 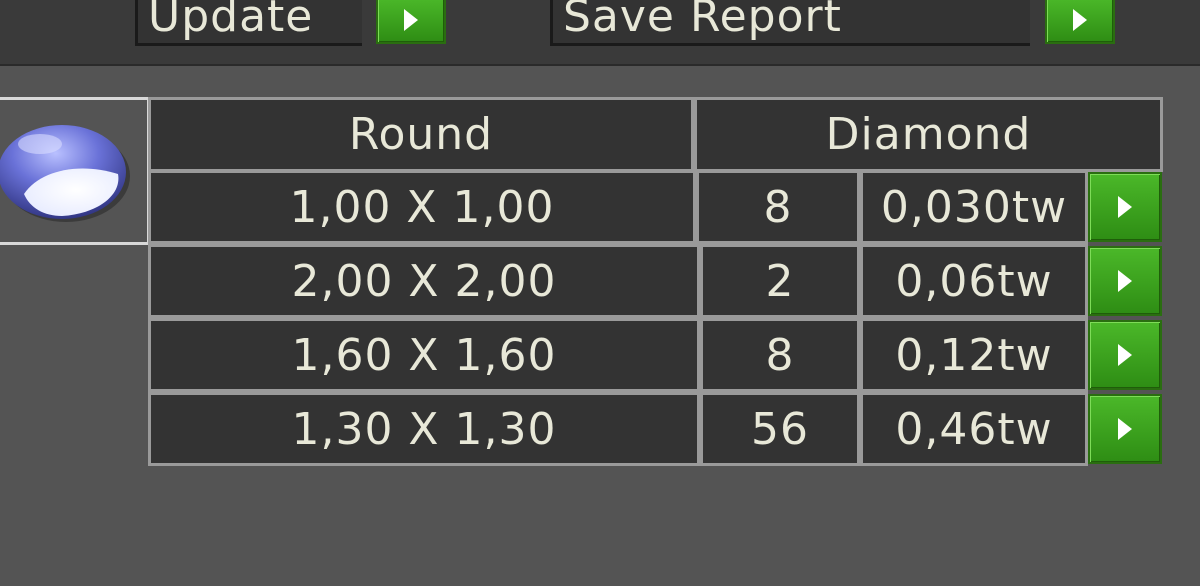 What do you see at coordinates (974, 355) in the screenshot?
I see `row-weight: 0,12tw` at bounding box center [974, 355].